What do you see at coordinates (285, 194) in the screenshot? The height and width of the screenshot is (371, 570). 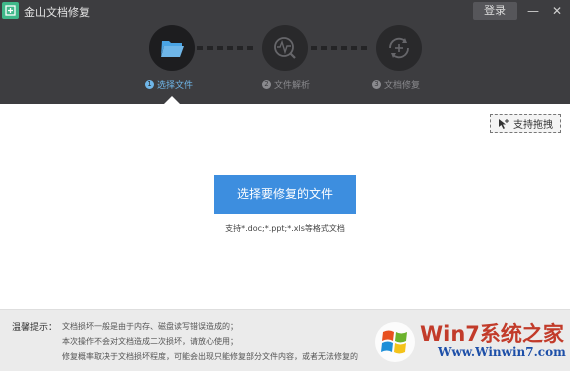 I see `select-file-button: 选择要修复的文件` at bounding box center [285, 194].